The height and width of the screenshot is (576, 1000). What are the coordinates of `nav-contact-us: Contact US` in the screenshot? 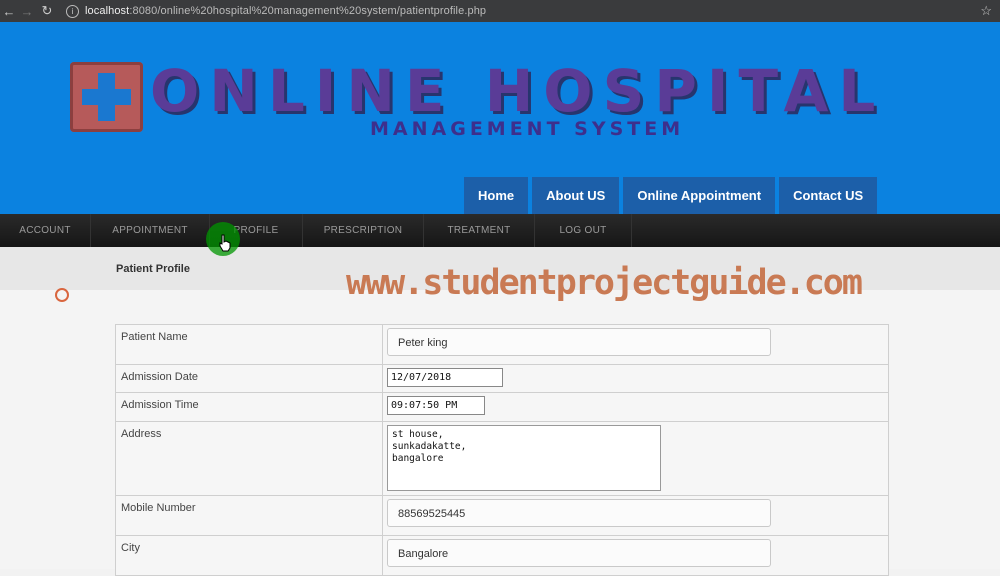 It's located at (828, 195).